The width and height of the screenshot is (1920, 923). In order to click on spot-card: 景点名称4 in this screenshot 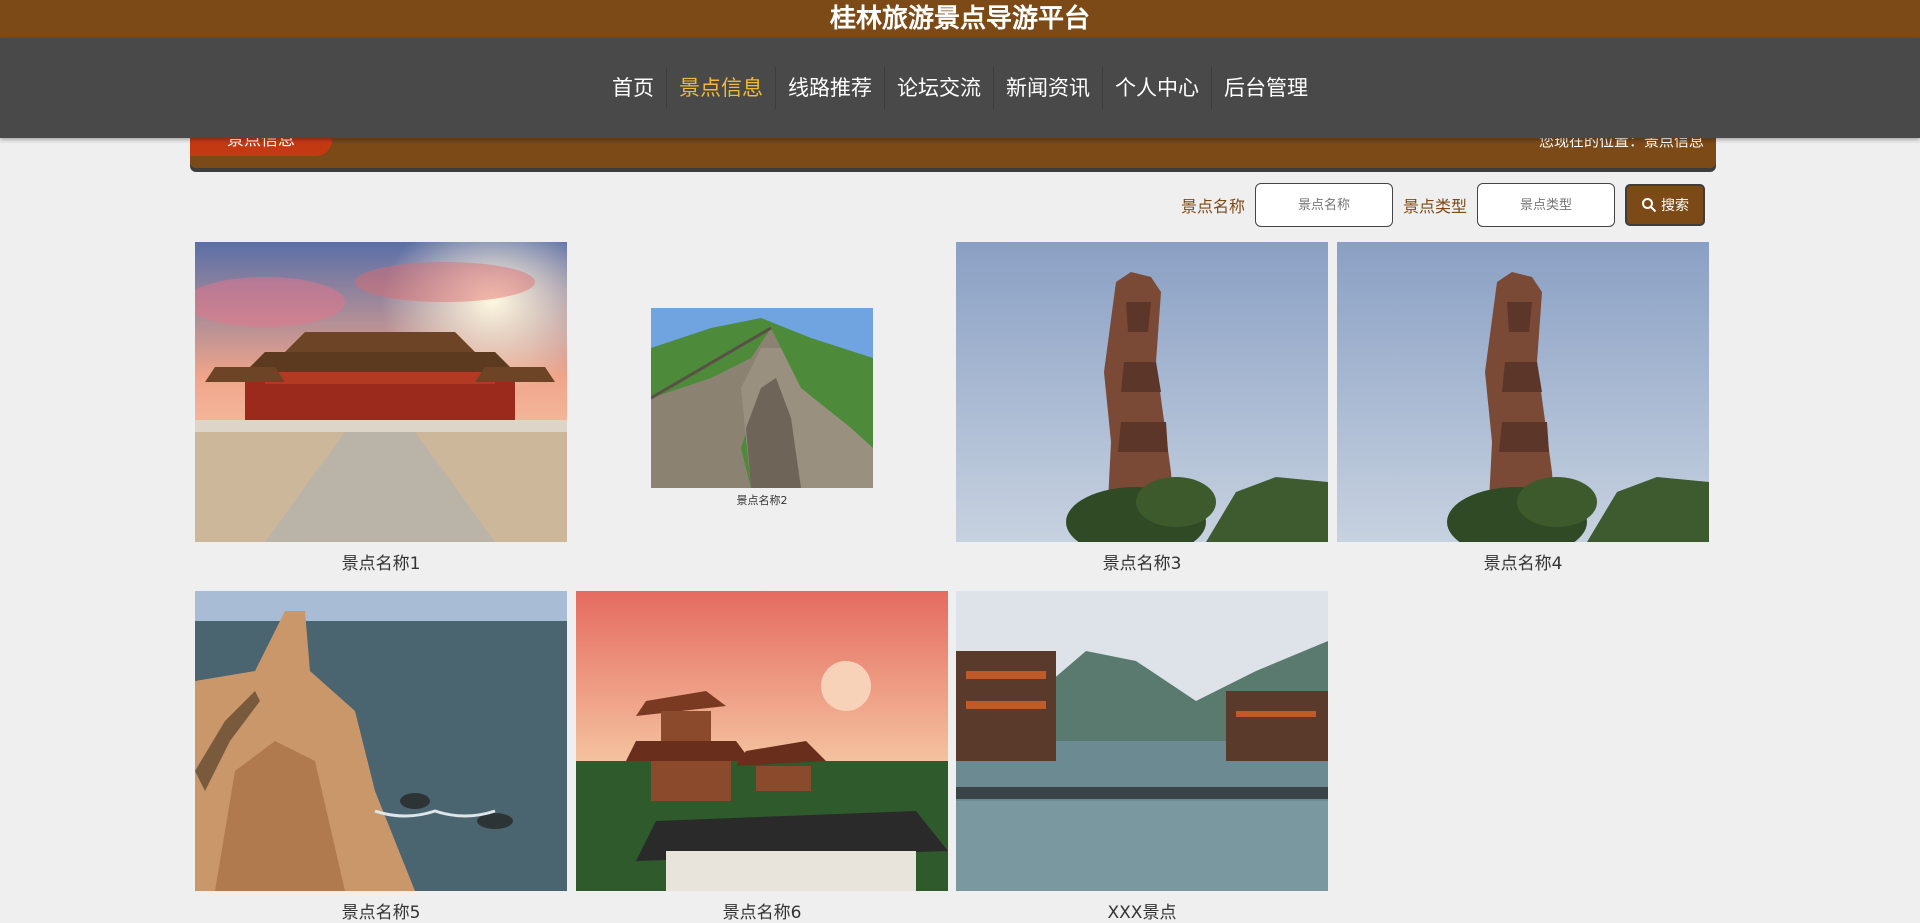, I will do `click(1523, 408)`.